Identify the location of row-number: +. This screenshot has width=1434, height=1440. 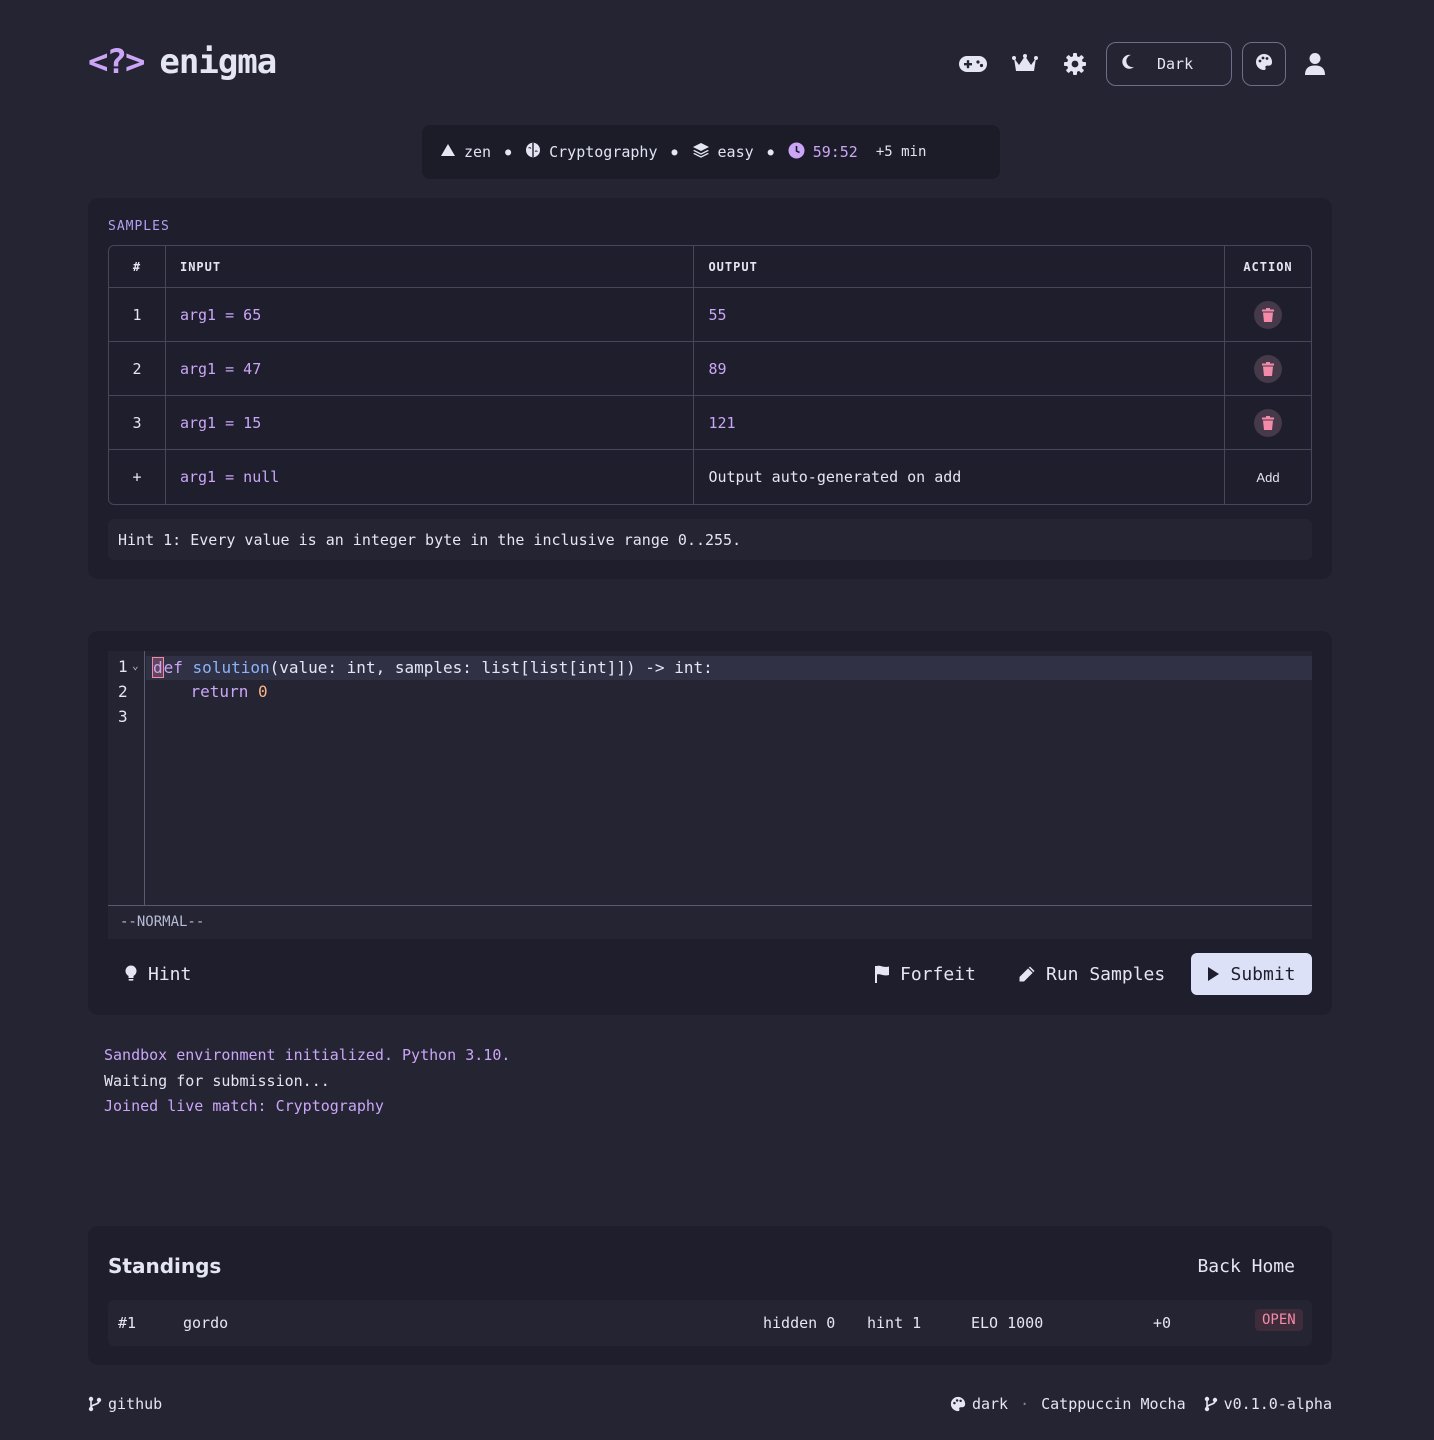
(137, 477).